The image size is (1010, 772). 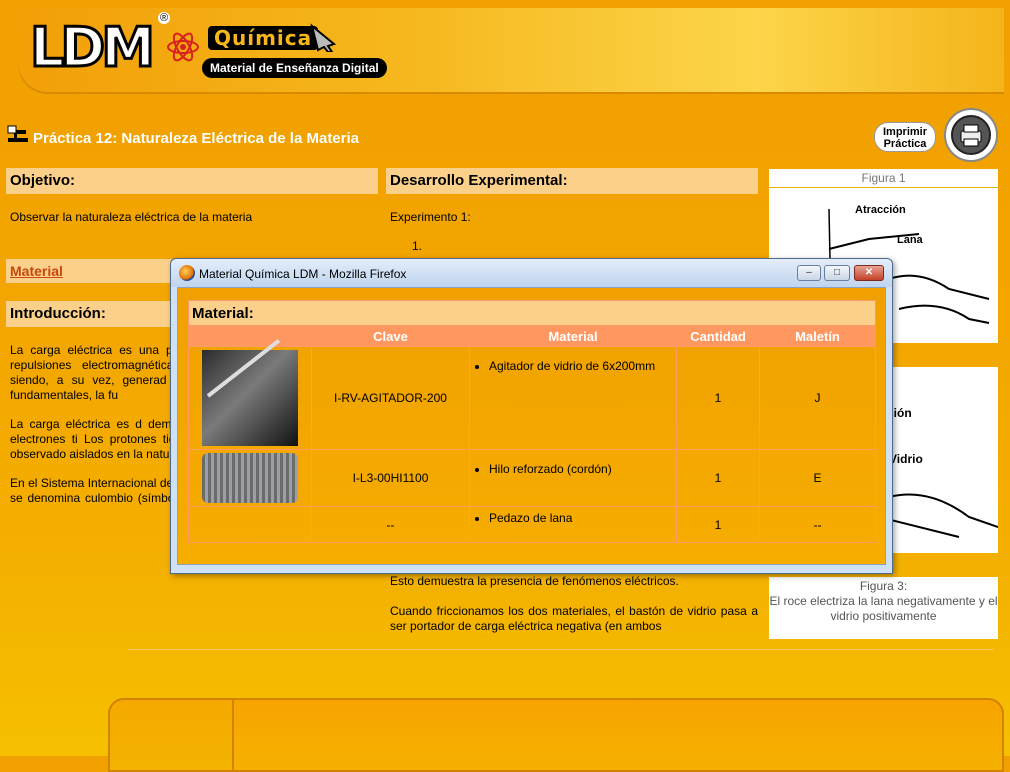 What do you see at coordinates (817, 336) in the screenshot?
I see `col-header-maletin: Maletín` at bounding box center [817, 336].